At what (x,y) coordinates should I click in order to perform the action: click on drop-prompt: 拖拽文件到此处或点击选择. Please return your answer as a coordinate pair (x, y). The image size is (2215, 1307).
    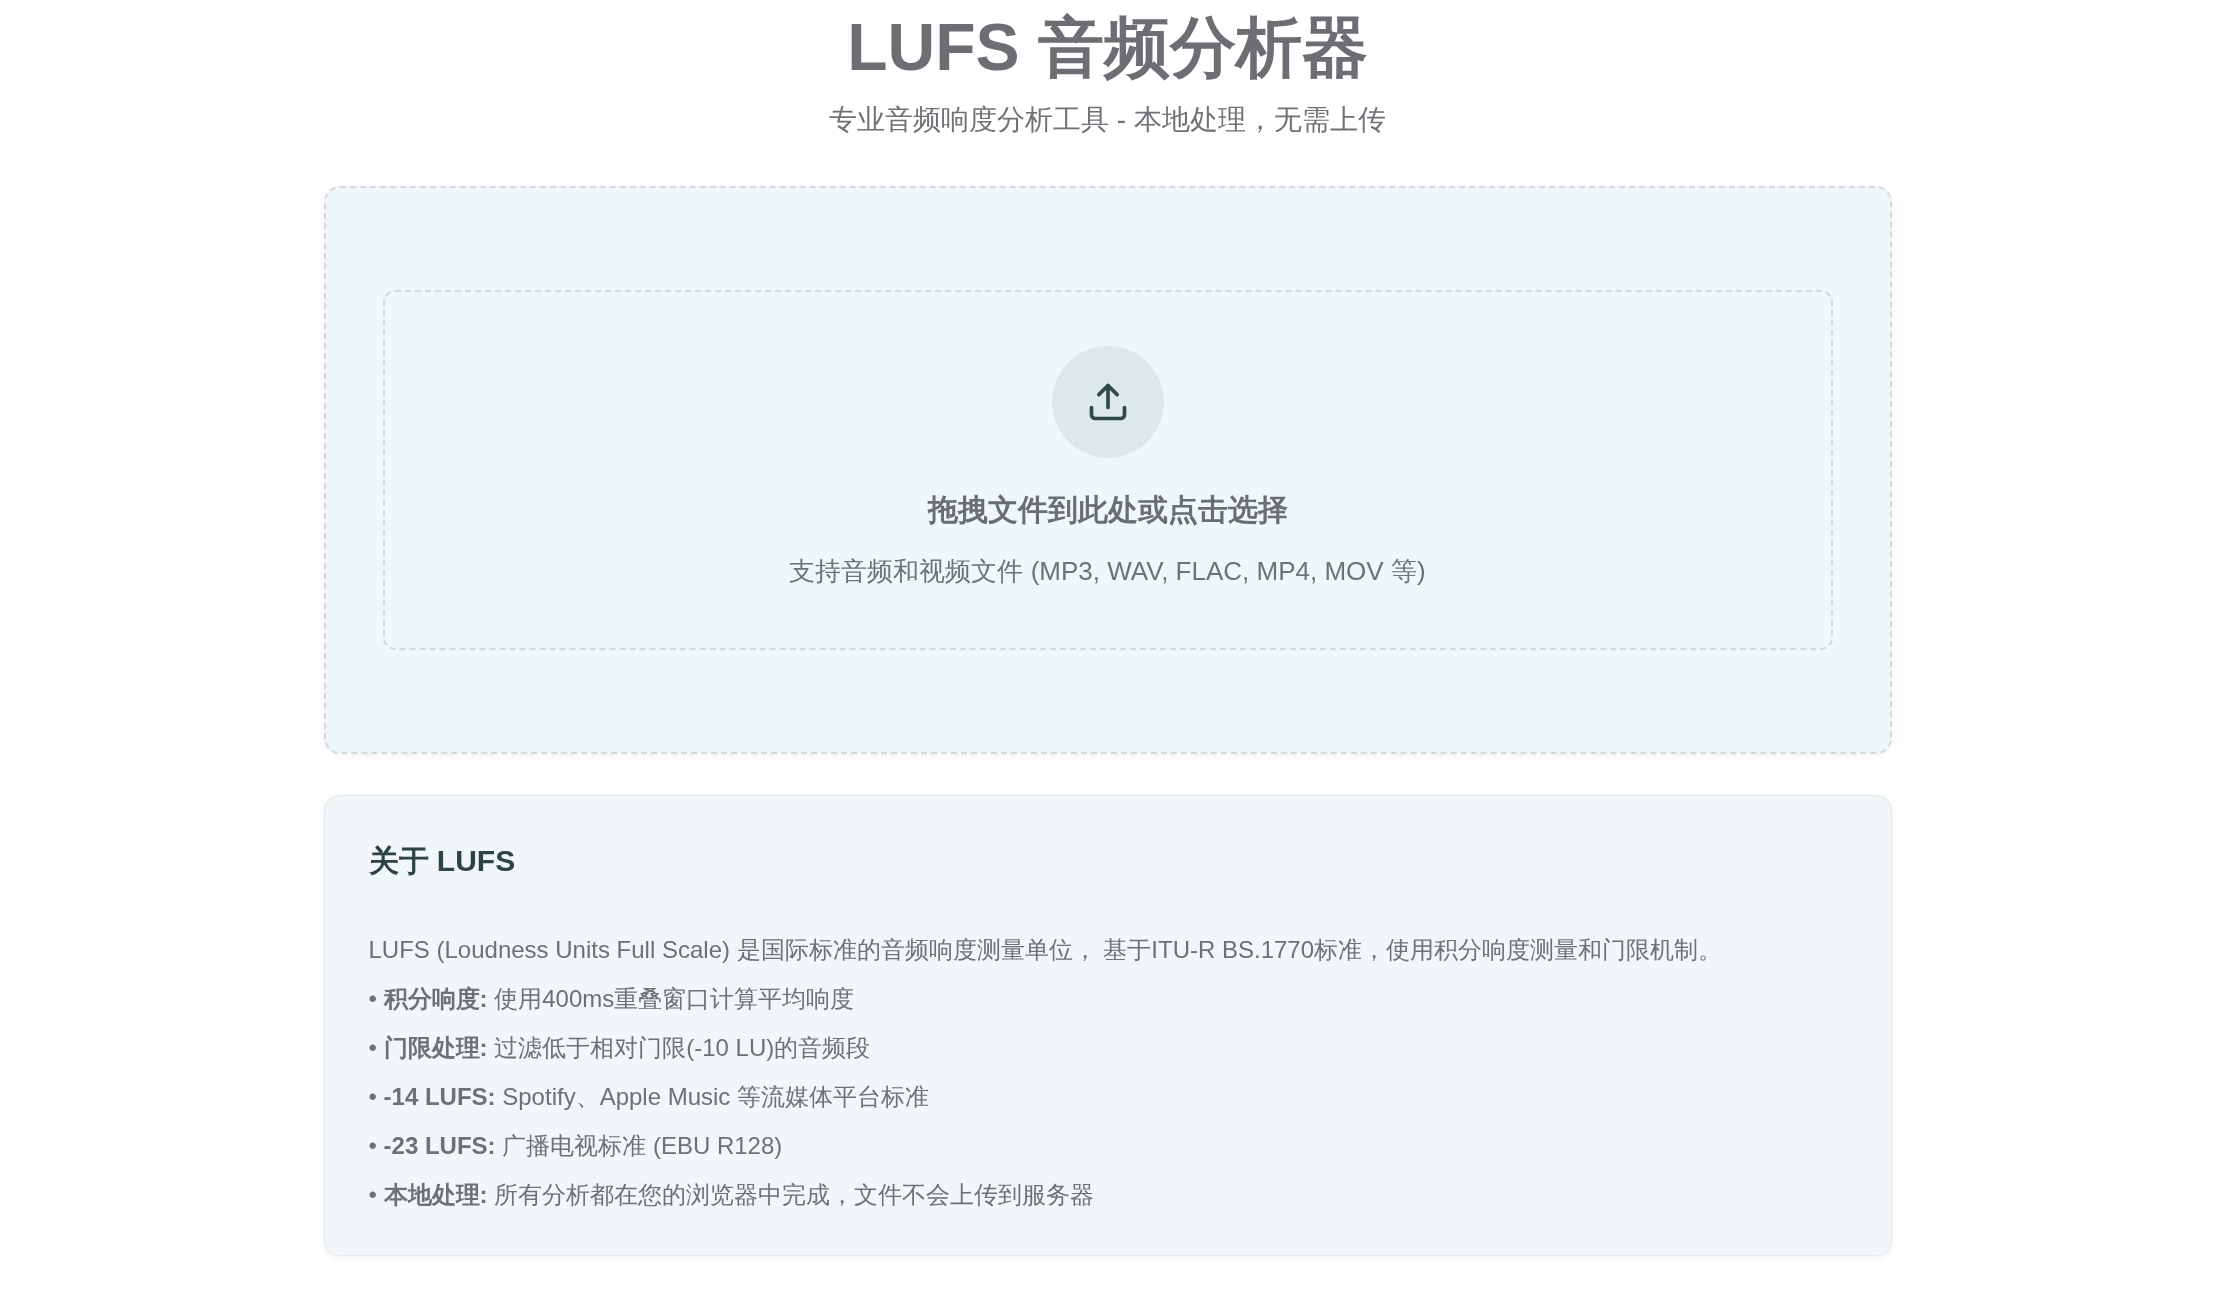
    Looking at the image, I should click on (1107, 510).